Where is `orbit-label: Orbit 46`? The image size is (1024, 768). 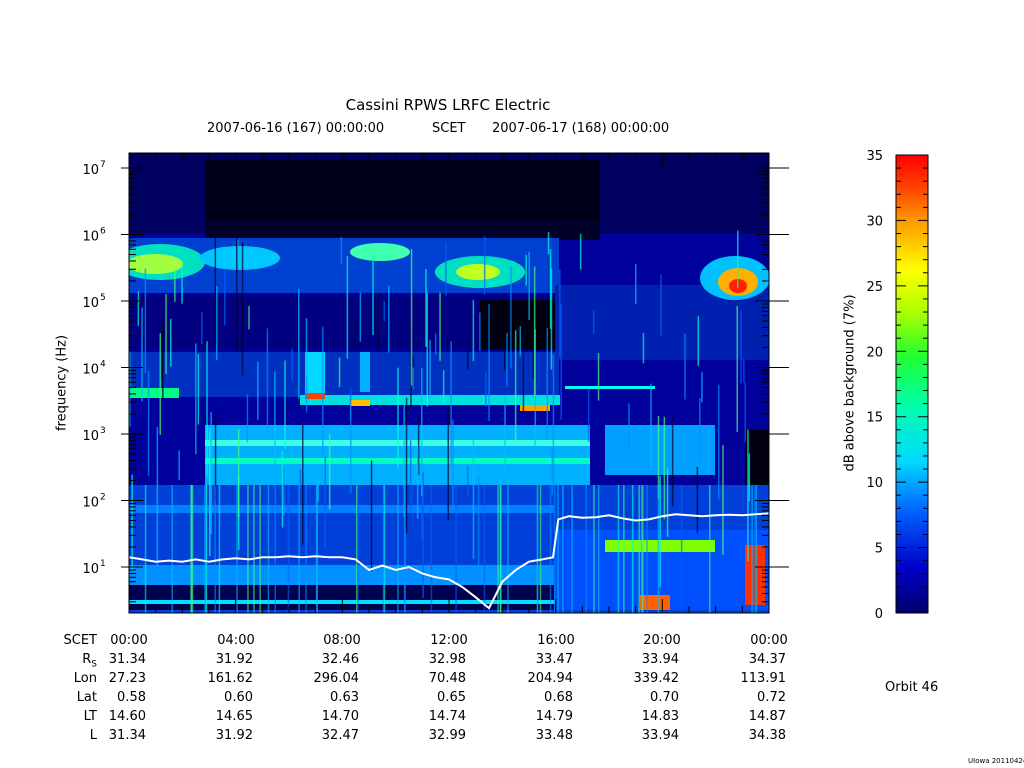
orbit-label: Orbit 46 is located at coordinates (912, 687).